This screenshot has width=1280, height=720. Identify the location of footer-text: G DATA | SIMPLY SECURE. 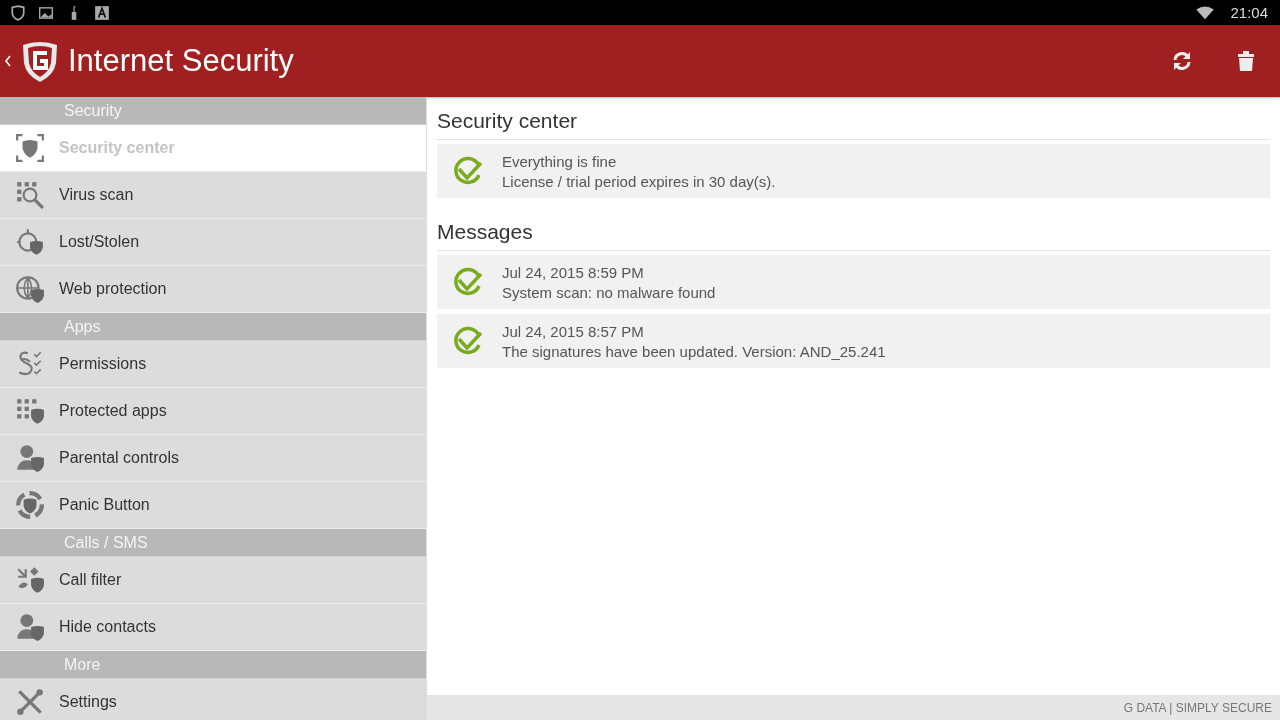
(1197, 707).